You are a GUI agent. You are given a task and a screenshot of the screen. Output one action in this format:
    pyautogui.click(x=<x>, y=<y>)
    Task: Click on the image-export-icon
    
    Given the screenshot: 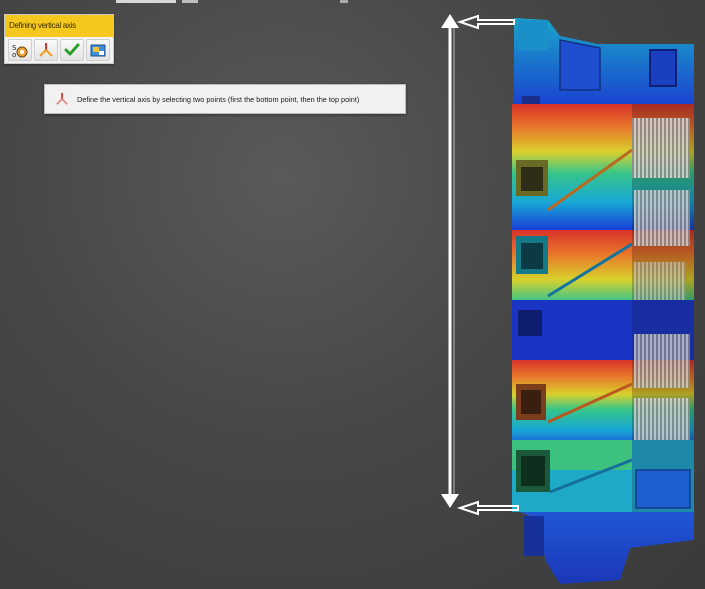 What is the action you would take?
    pyautogui.click(x=98, y=50)
    